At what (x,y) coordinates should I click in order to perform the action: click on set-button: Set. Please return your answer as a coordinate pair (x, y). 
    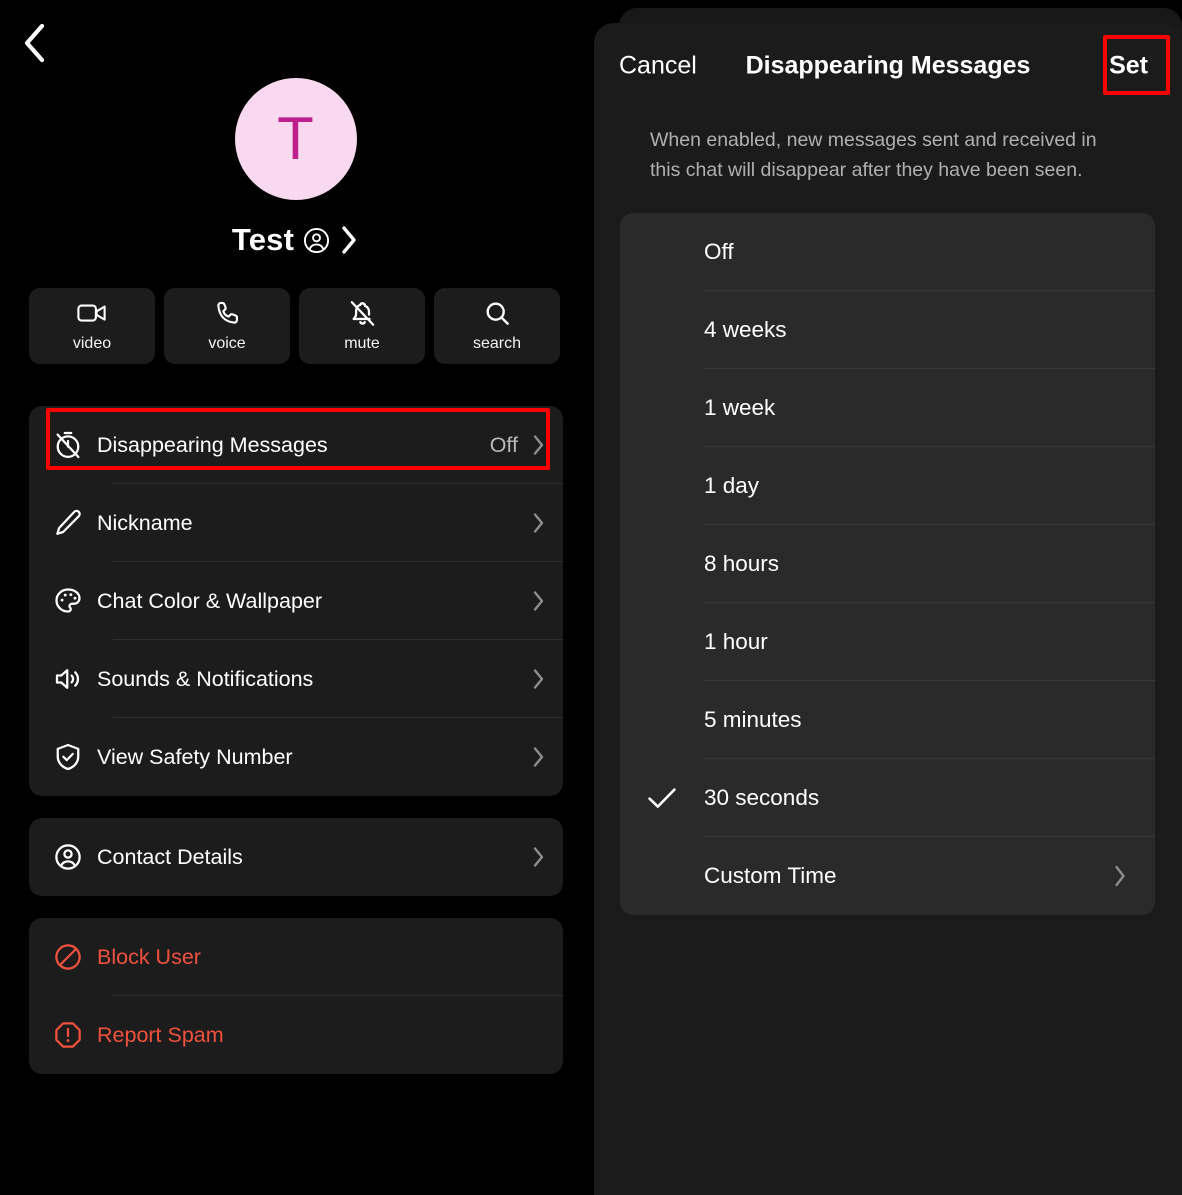
    Looking at the image, I should click on (1128, 66).